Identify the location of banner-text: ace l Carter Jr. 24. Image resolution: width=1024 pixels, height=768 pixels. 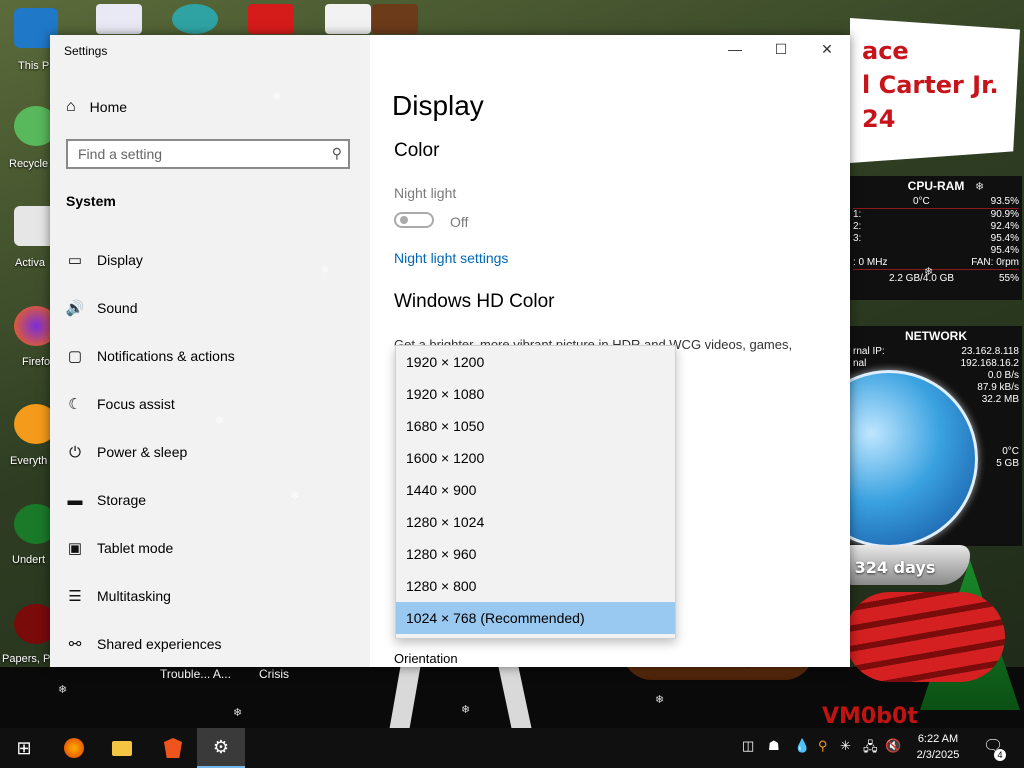
(930, 85).